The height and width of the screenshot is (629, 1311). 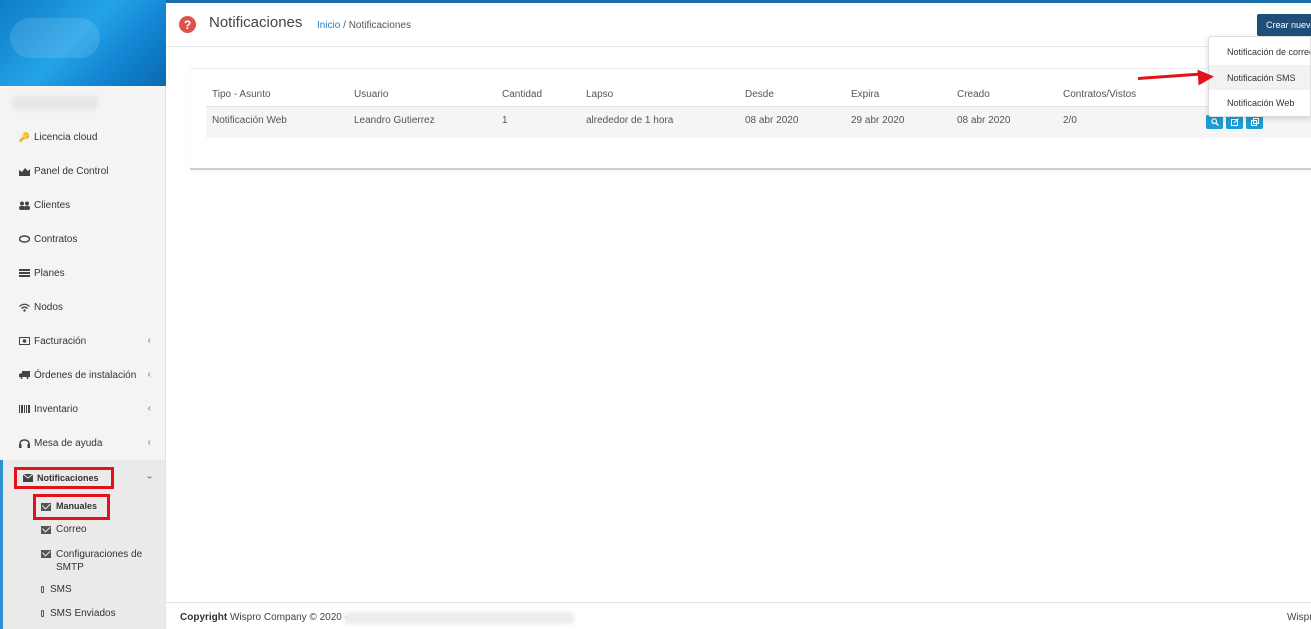 I want to click on column-header-tipo-asunto: Tipo - Asunto, so click(x=241, y=94).